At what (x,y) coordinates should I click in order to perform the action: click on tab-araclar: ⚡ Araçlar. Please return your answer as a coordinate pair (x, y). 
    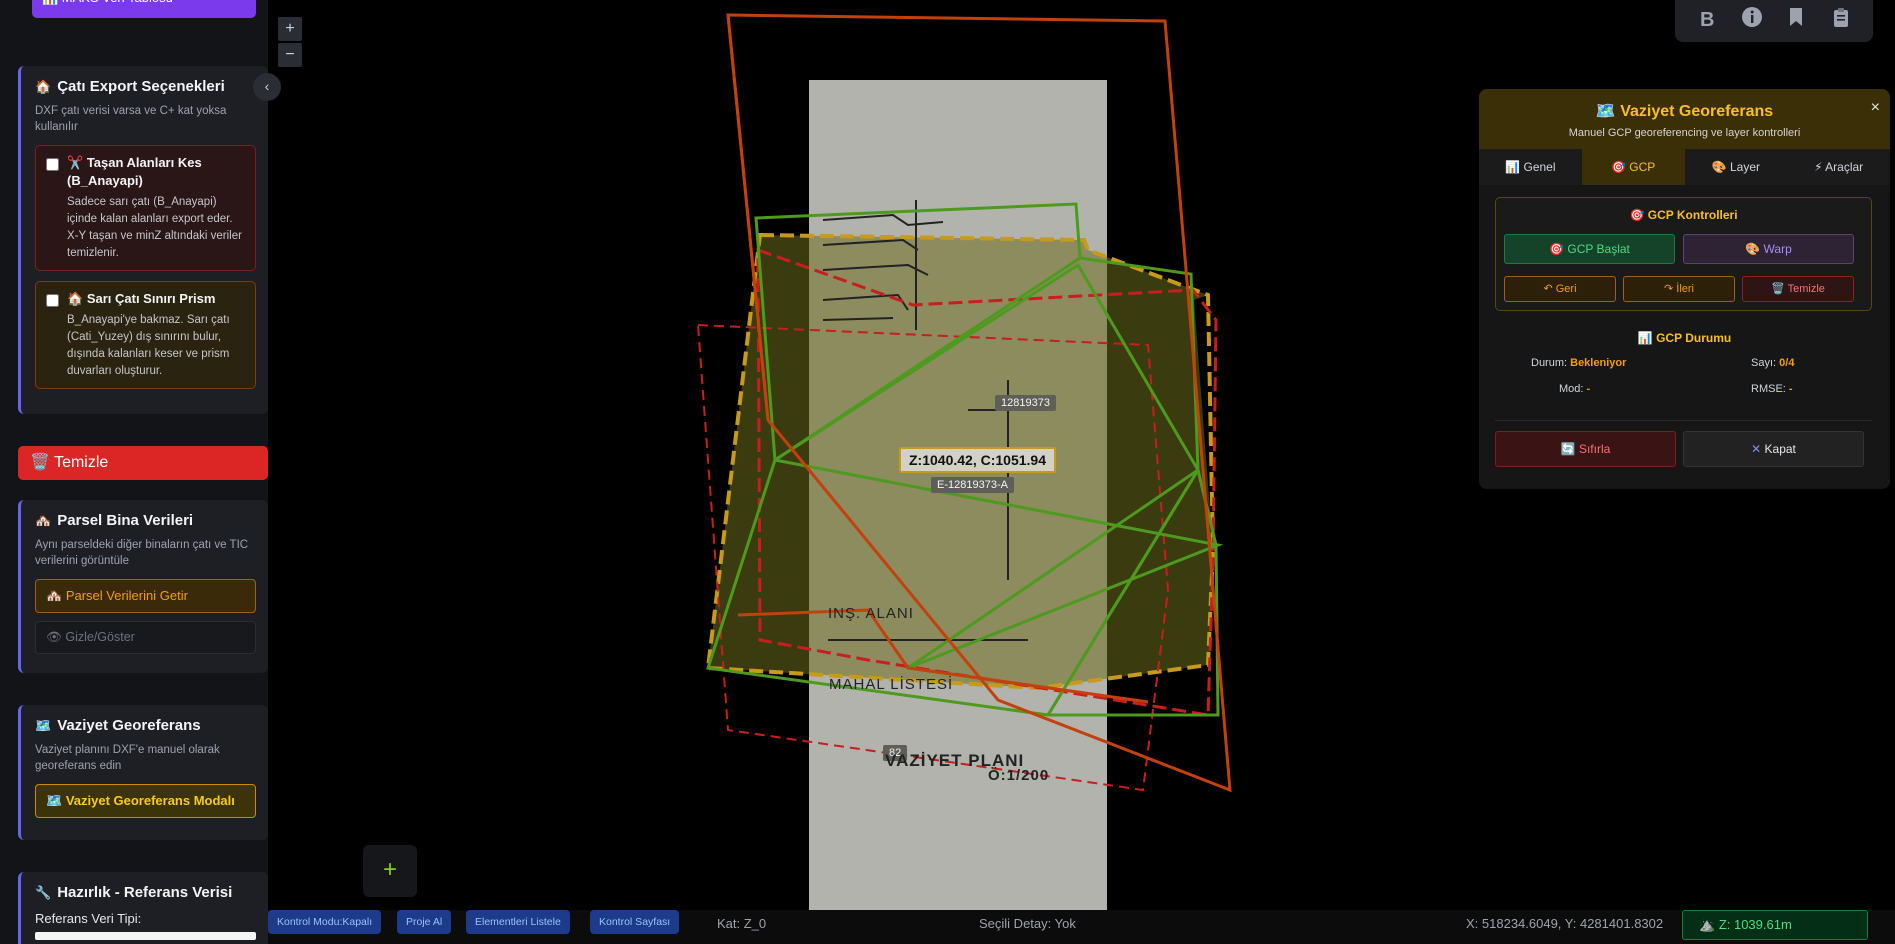
    Looking at the image, I should click on (1838, 167).